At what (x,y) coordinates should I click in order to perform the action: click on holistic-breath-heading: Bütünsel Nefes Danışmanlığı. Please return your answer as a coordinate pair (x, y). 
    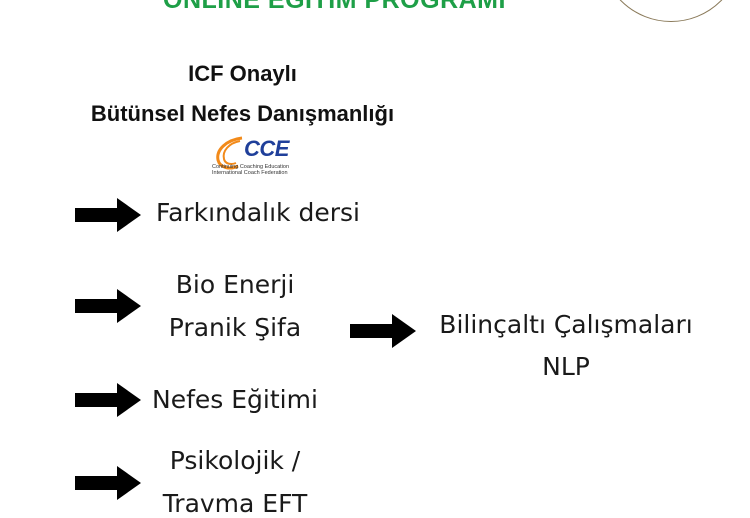
    Looking at the image, I should click on (242, 113).